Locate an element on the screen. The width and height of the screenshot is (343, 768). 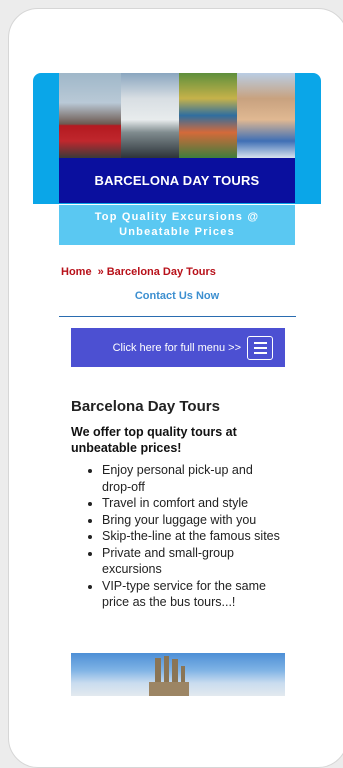
full-menu-button: Click here for full menu >> is located at coordinates (178, 347).